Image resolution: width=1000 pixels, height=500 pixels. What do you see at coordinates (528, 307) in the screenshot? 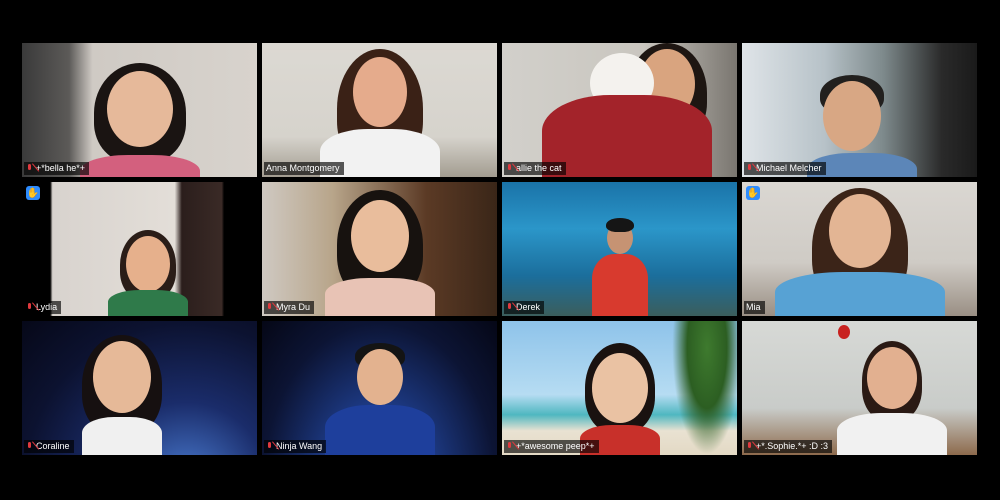
I see `participant-name: Derek` at bounding box center [528, 307].